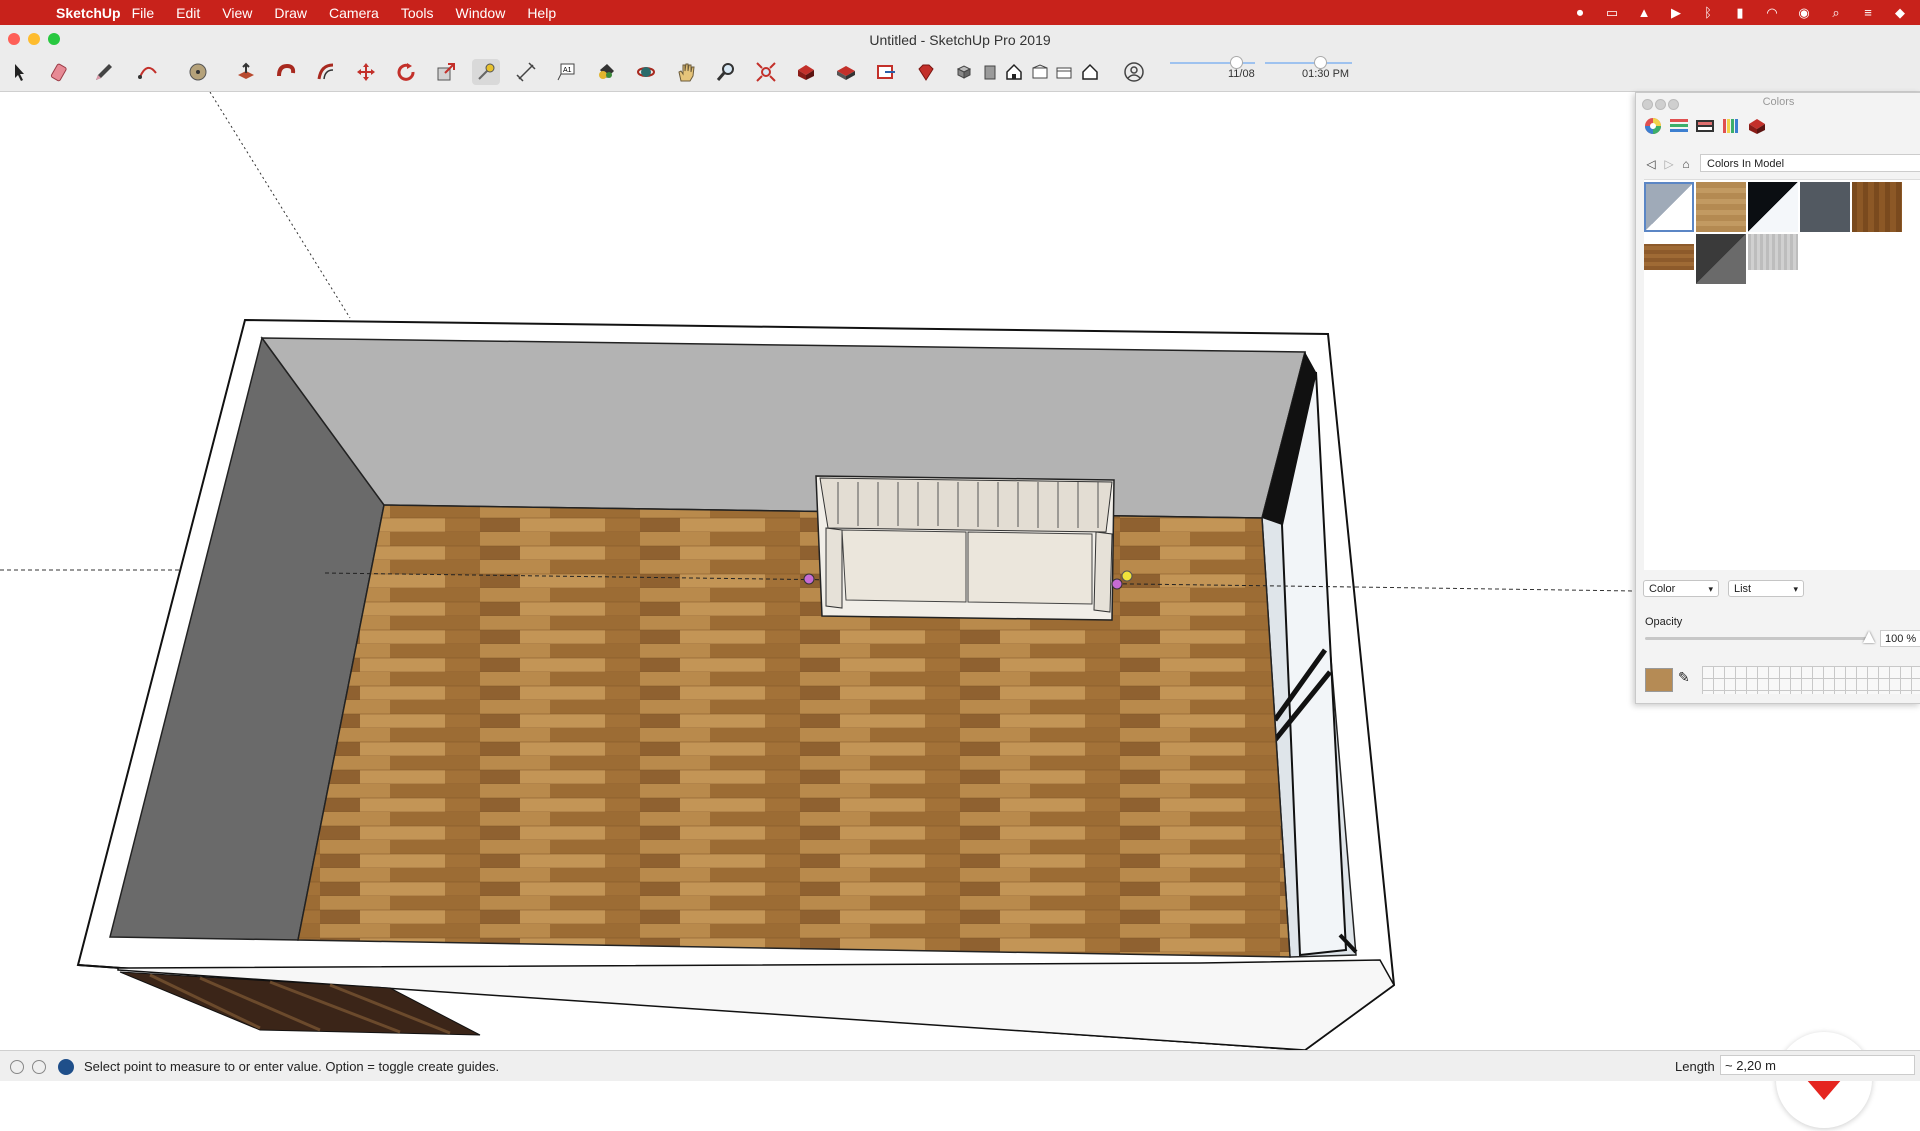  Describe the element at coordinates (1804, 12) in the screenshot. I see `user-icon: ◉` at that location.